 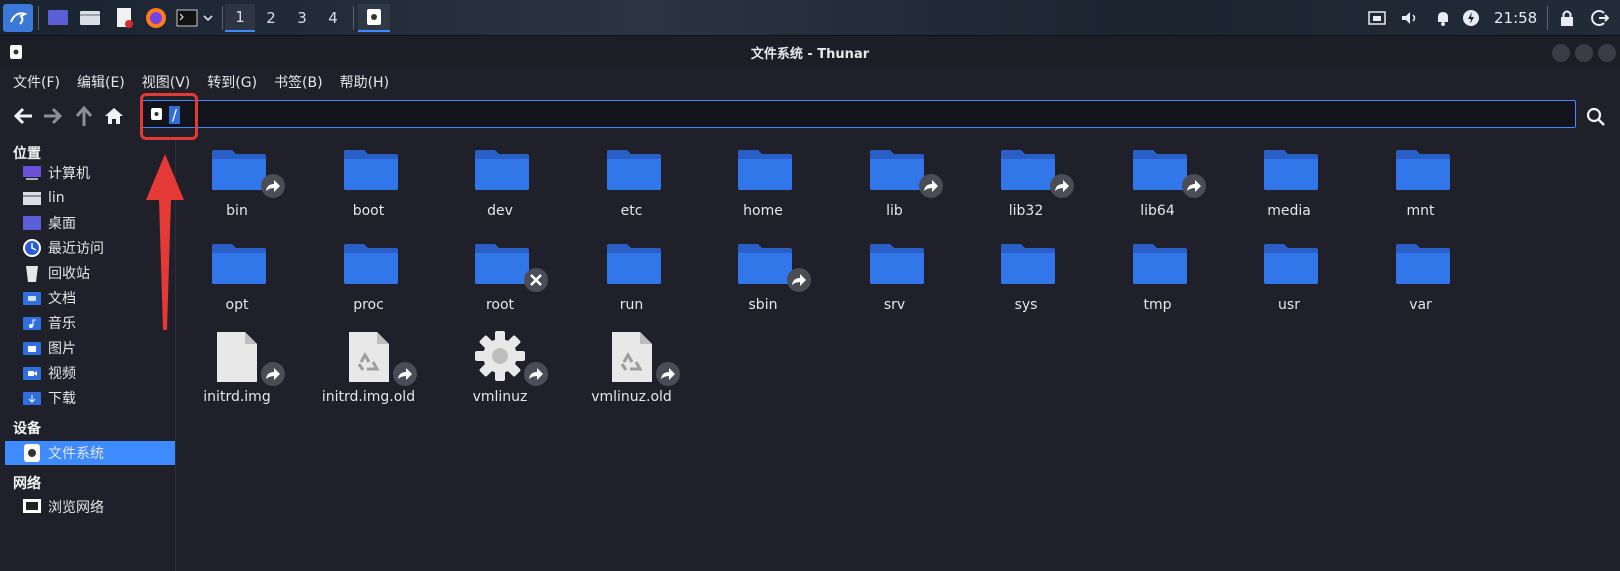 What do you see at coordinates (84, 116) in the screenshot?
I see `parent-folder-button` at bounding box center [84, 116].